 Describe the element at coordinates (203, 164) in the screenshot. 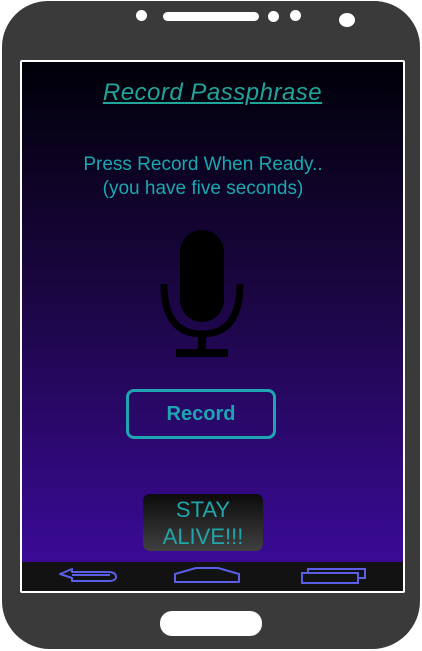

I see `instruction-text: Press Record When Ready..` at that location.